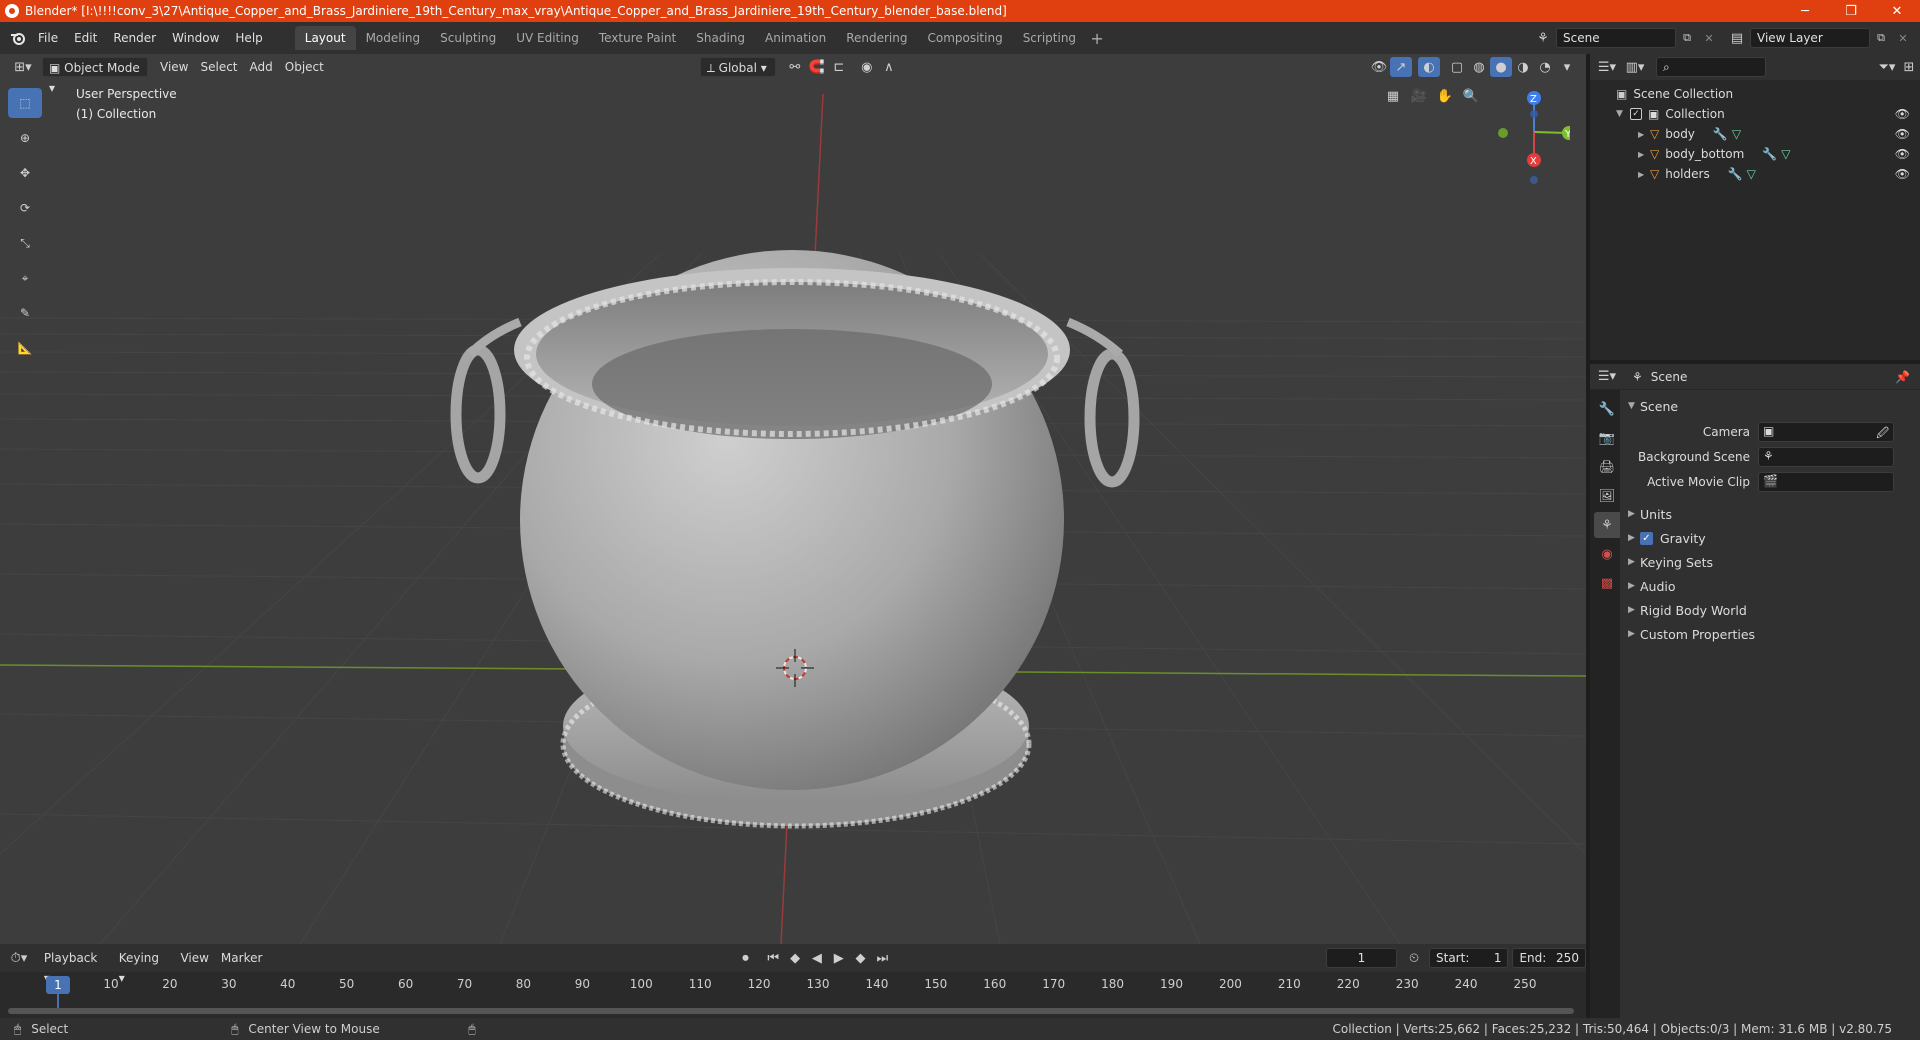 The height and width of the screenshot is (1040, 1920). Describe the element at coordinates (1361, 958) in the screenshot. I see `current-frame-field: 1` at that location.